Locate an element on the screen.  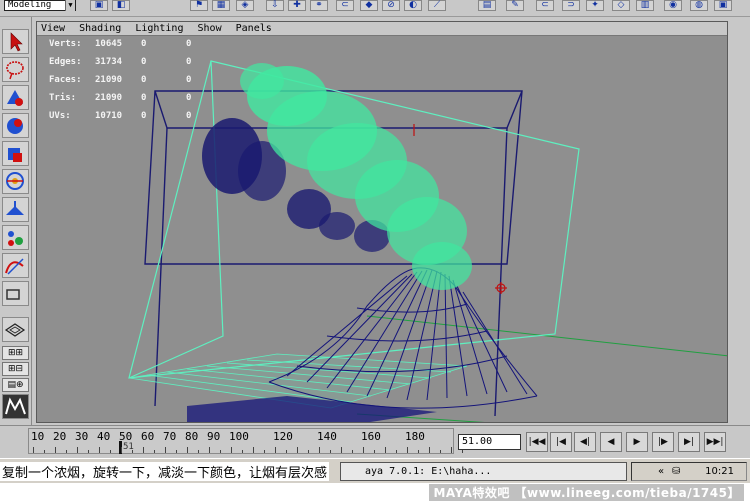
tick-label: 70 is located at coordinates (170, 436).